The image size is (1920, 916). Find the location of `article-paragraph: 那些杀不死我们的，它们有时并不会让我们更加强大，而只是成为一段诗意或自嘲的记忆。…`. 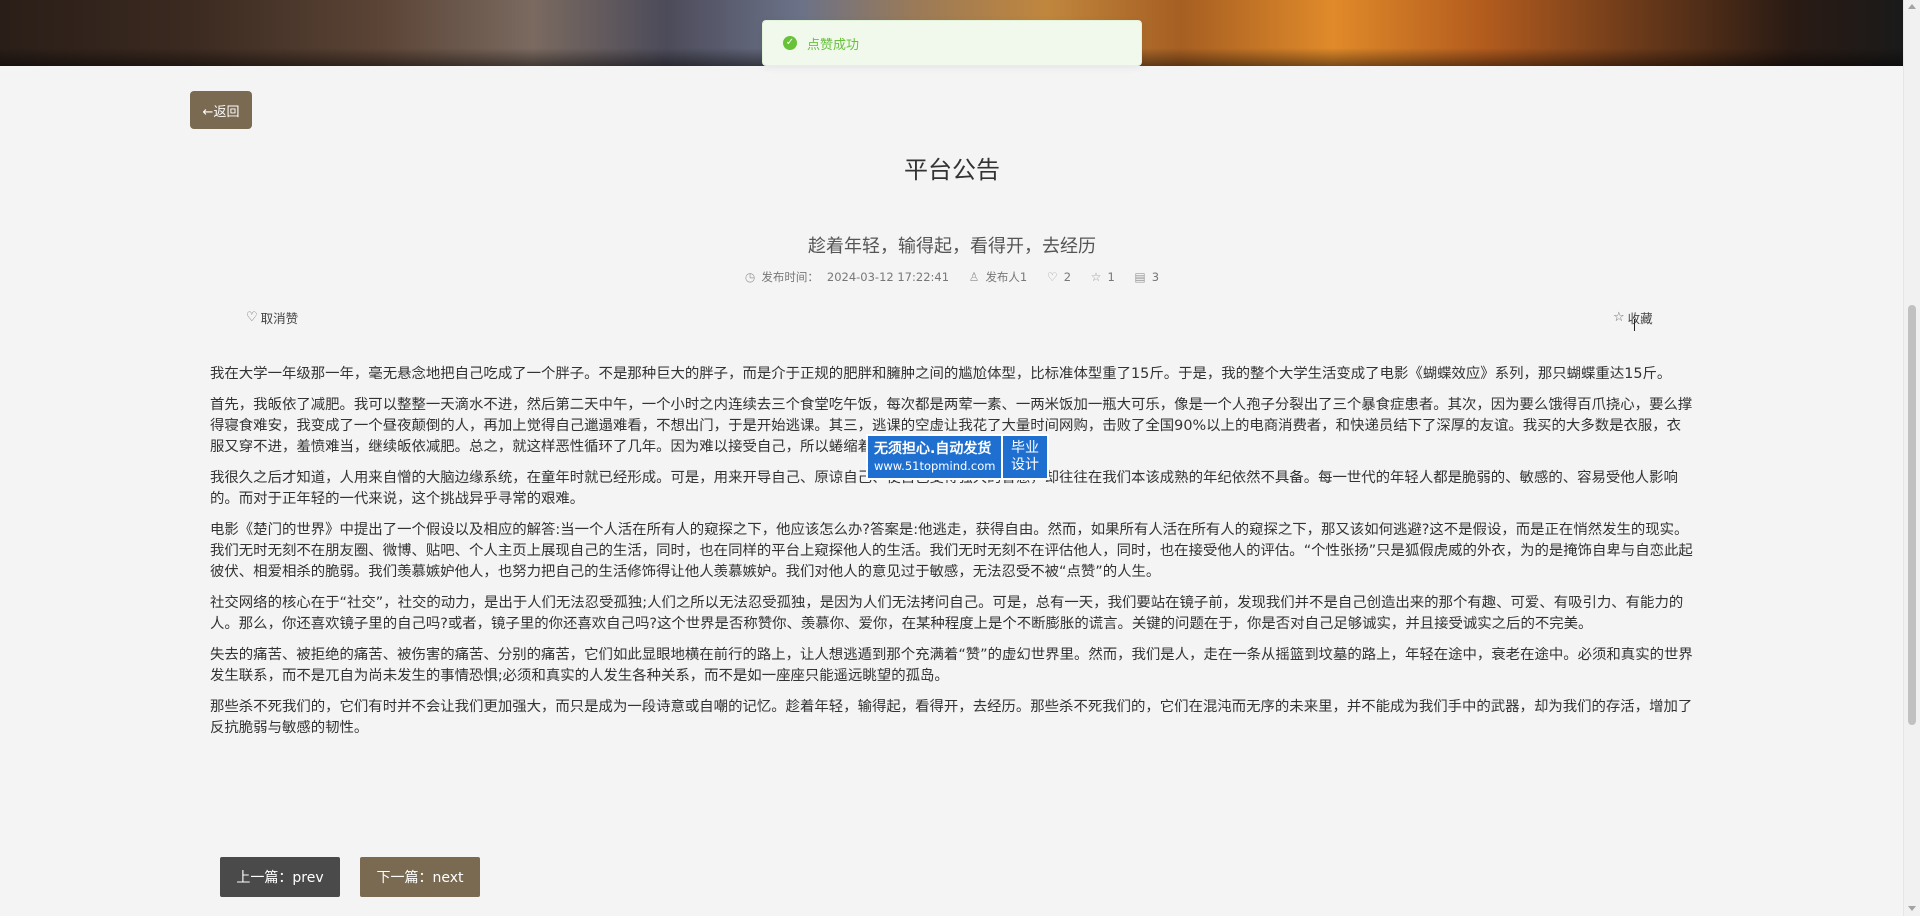

article-paragraph: 那些杀不死我们的，它们有时并不会让我们更加强大，而只是成为一段诗意或自嘲的记忆。… is located at coordinates (951, 717).